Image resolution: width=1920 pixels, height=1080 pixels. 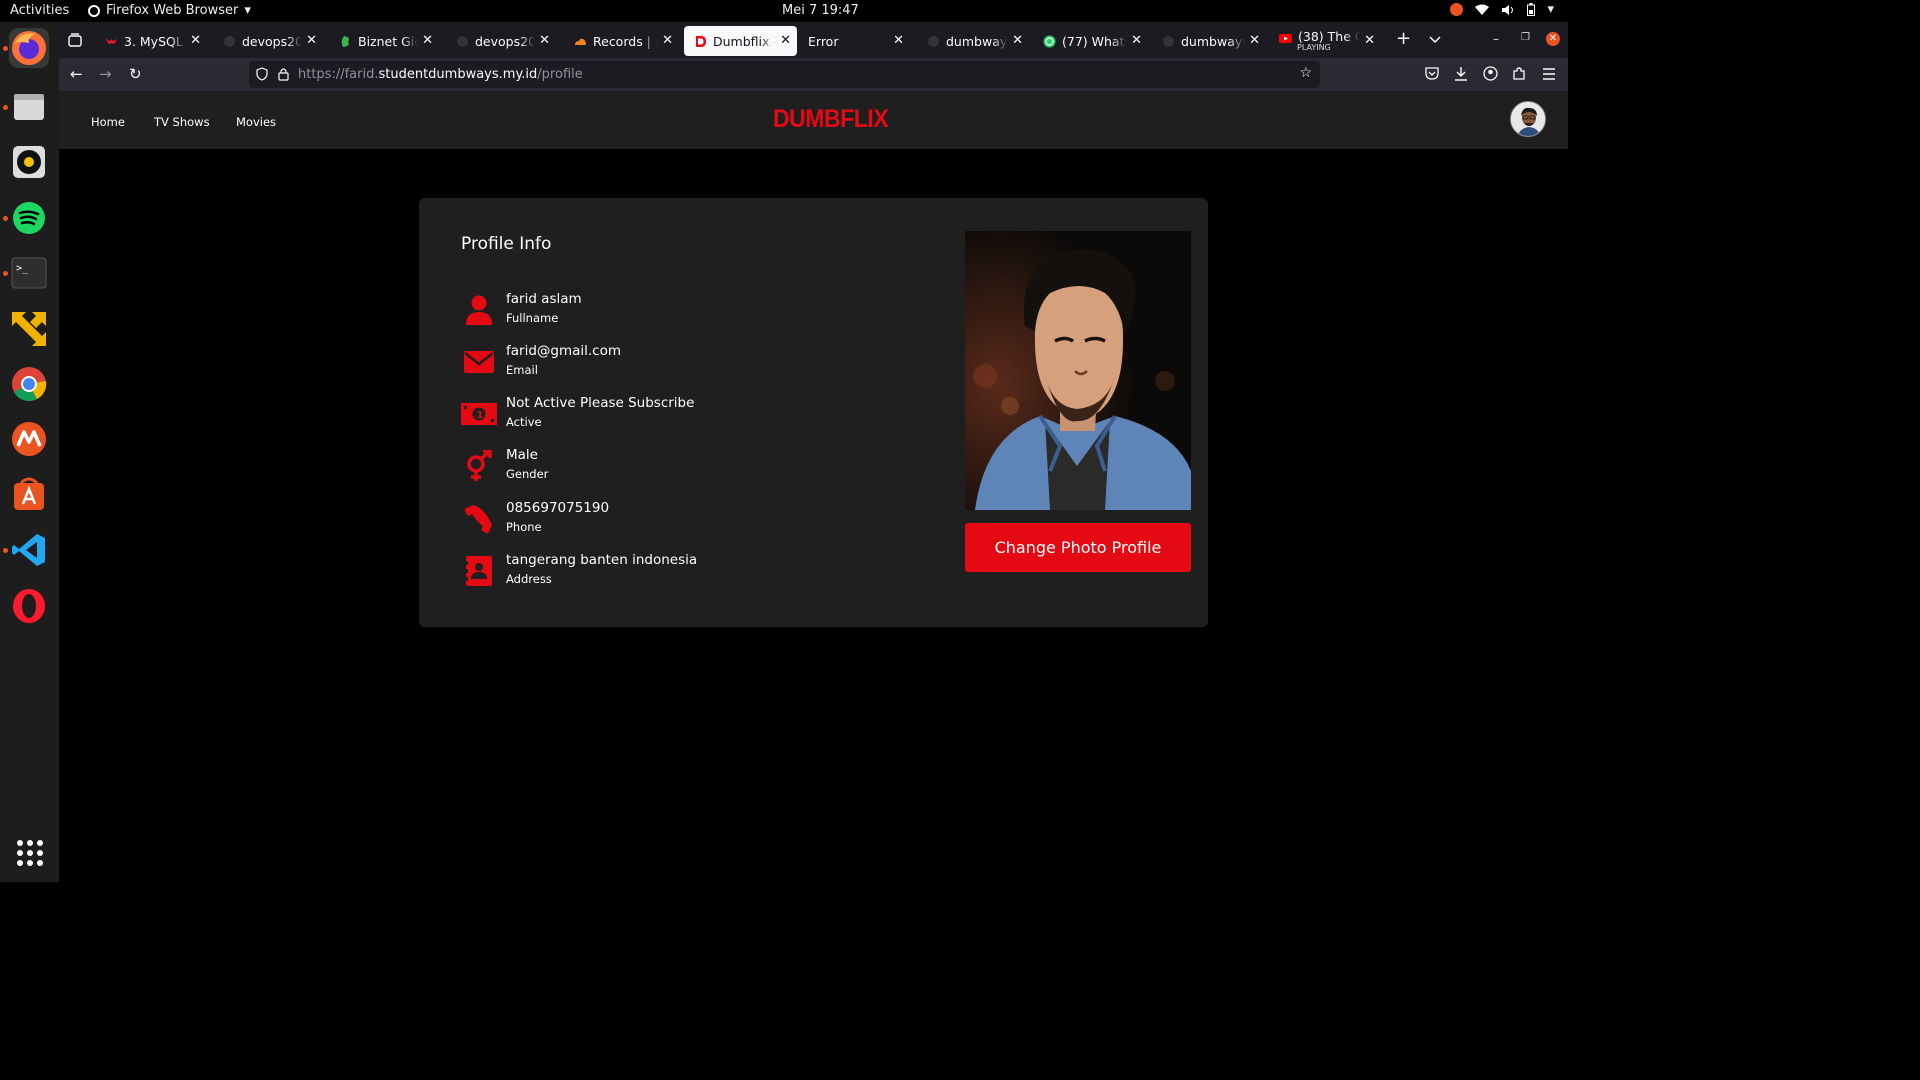 What do you see at coordinates (1432, 73) in the screenshot?
I see `pocket-icon` at bounding box center [1432, 73].